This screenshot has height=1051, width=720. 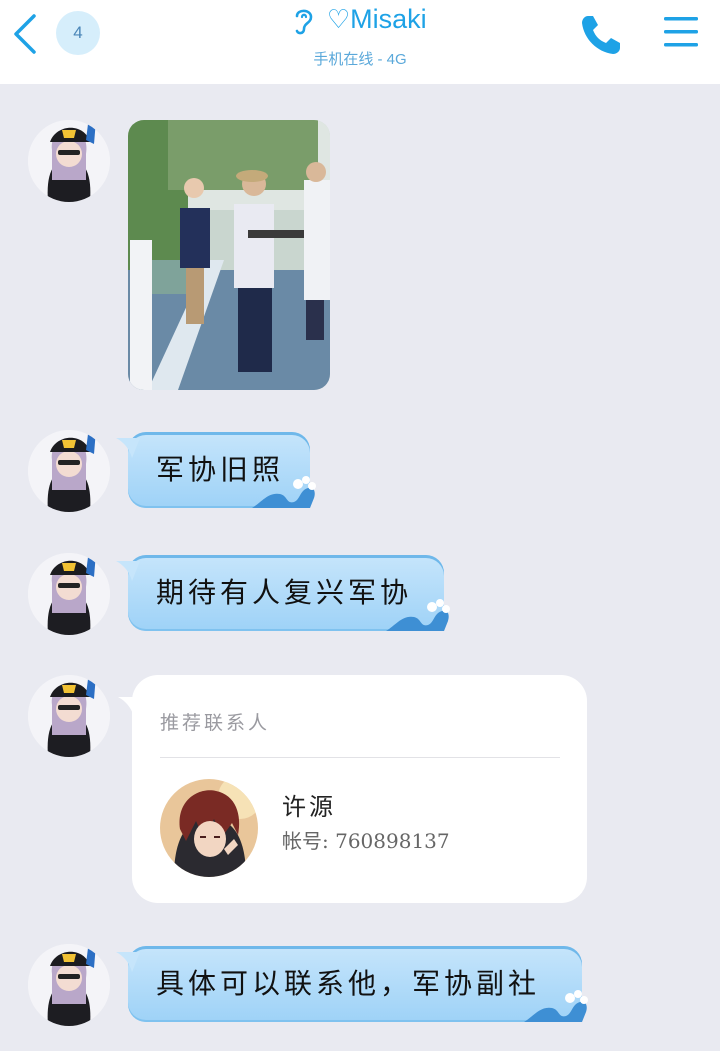 I want to click on message-text: 具体可以联系他，军协副社, so click(x=348, y=983).